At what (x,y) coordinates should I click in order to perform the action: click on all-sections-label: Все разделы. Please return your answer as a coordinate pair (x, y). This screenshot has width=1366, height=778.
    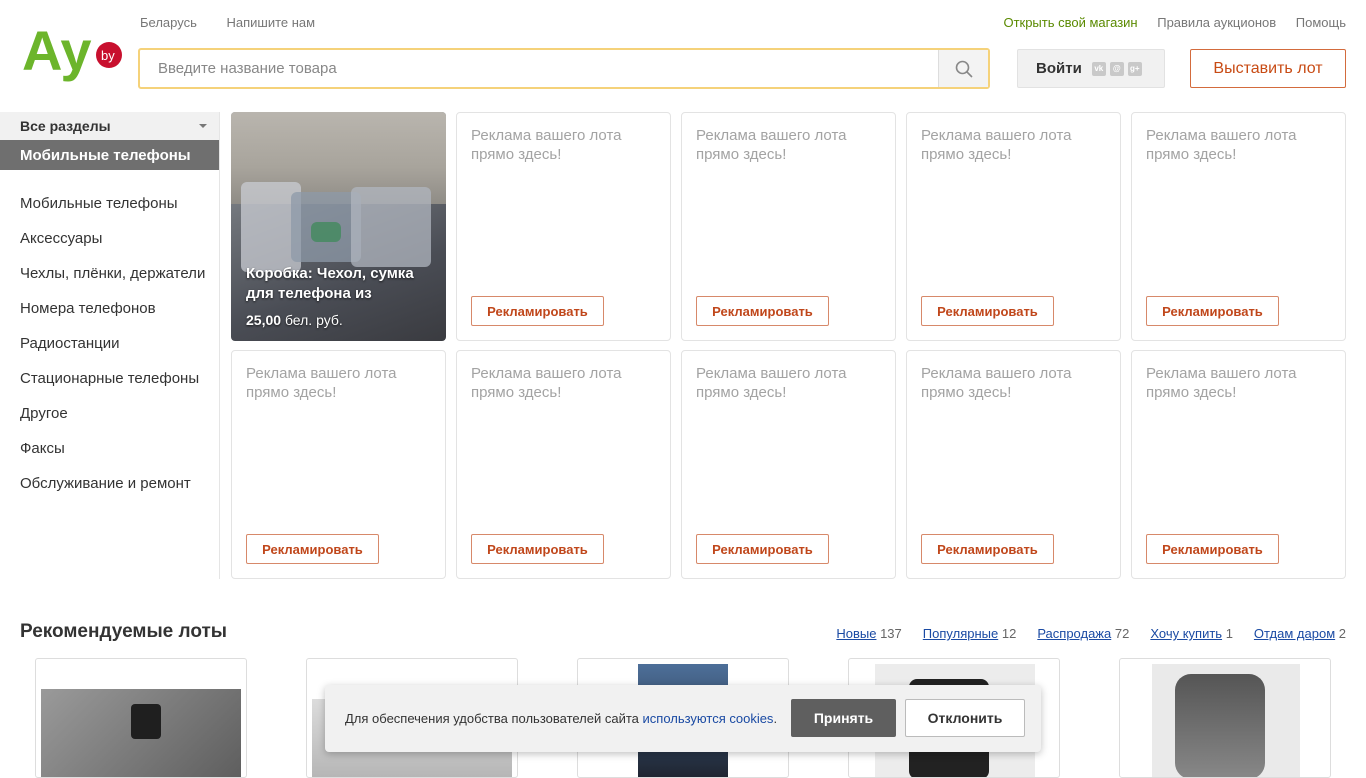
    Looking at the image, I should click on (65, 126).